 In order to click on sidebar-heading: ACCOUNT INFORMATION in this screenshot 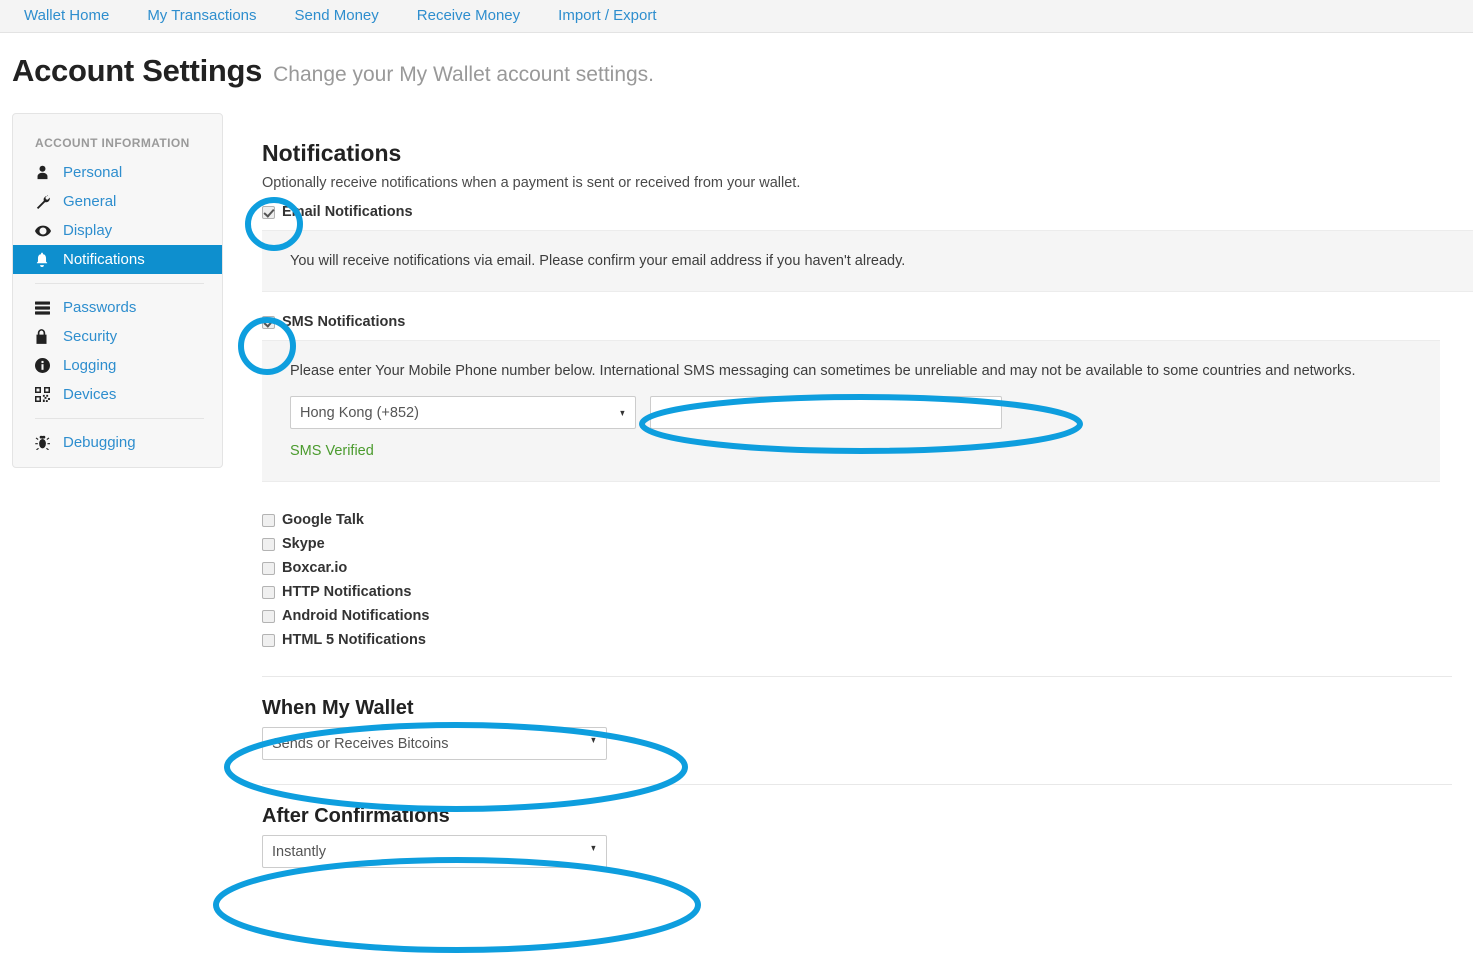, I will do `click(112, 143)`.